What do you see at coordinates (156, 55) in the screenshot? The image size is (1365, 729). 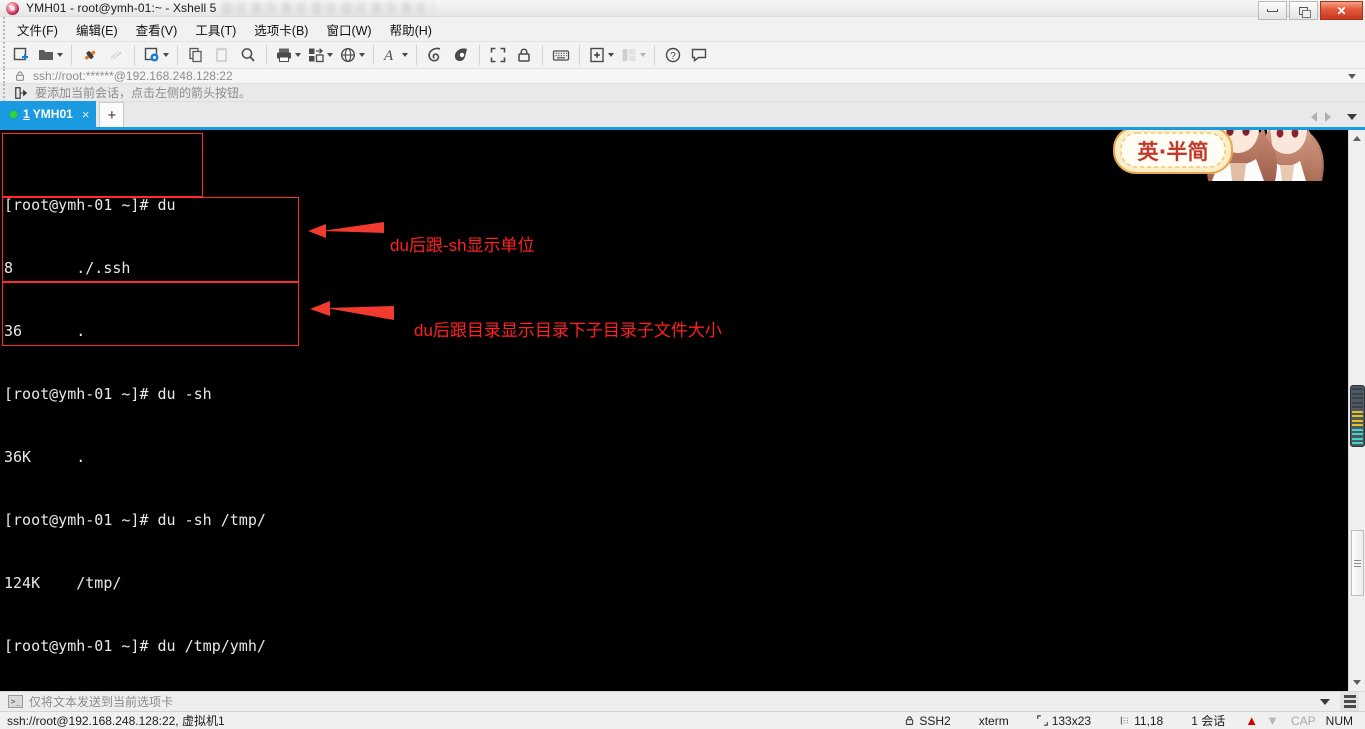 I see `session-properties-icon` at bounding box center [156, 55].